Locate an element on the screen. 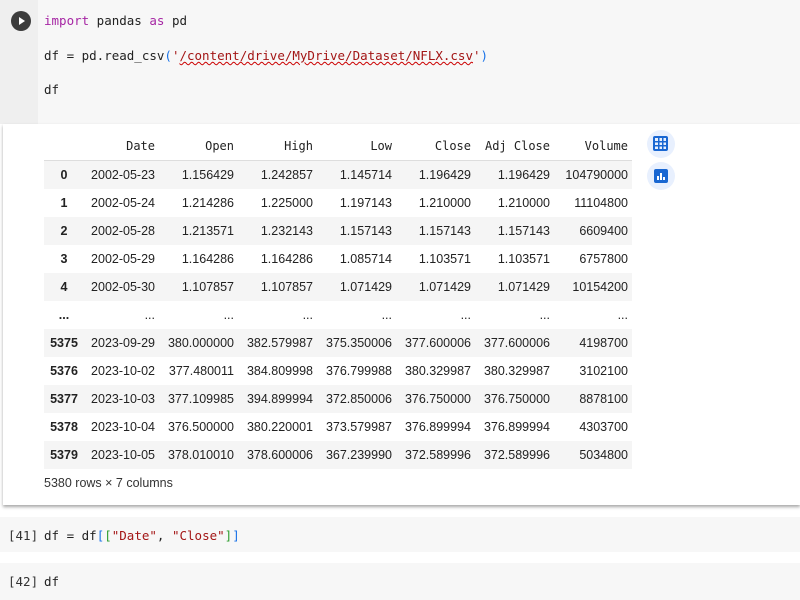 The width and height of the screenshot is (800, 600). table-cell: 1.232143 is located at coordinates (286, 231).